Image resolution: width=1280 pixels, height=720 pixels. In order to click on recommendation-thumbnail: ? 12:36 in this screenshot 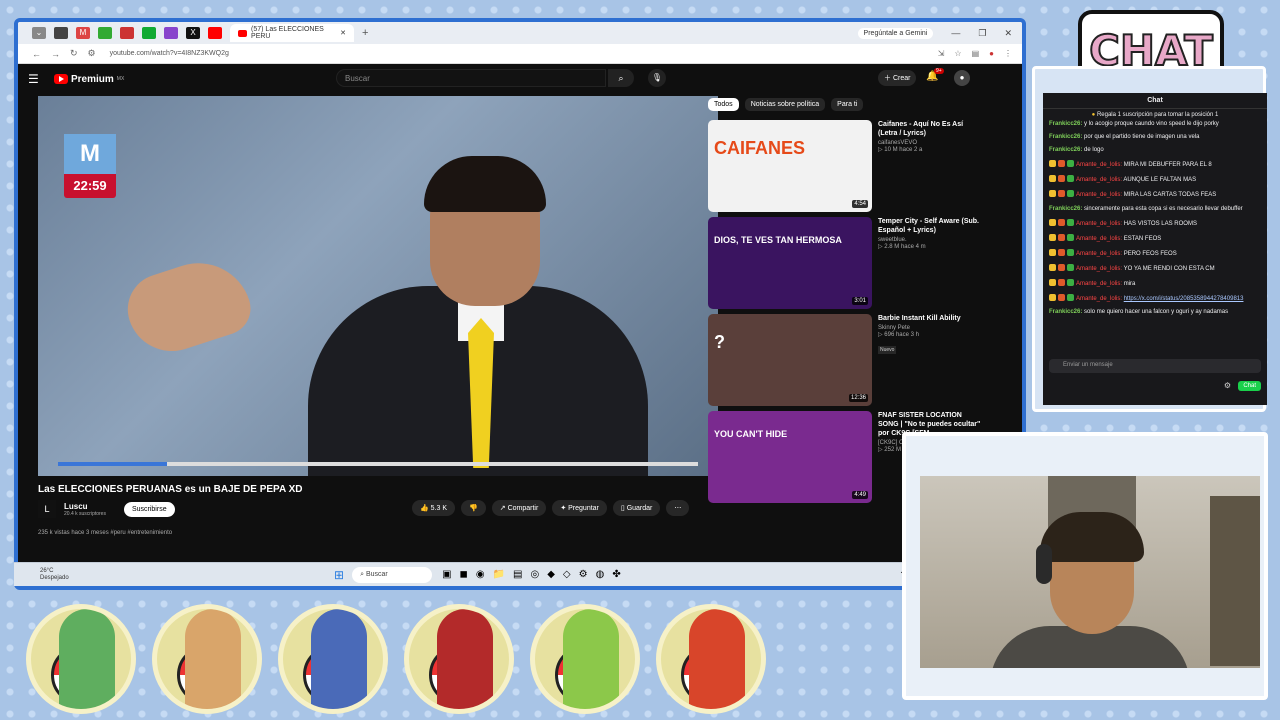, I will do `click(790, 360)`.